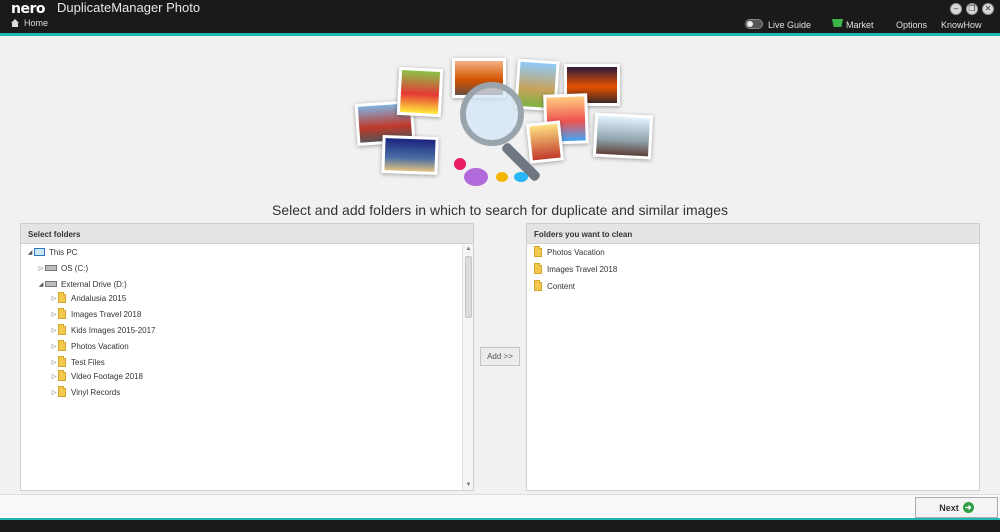  I want to click on selected-folder-item: Photos Vacation, so click(569, 252).